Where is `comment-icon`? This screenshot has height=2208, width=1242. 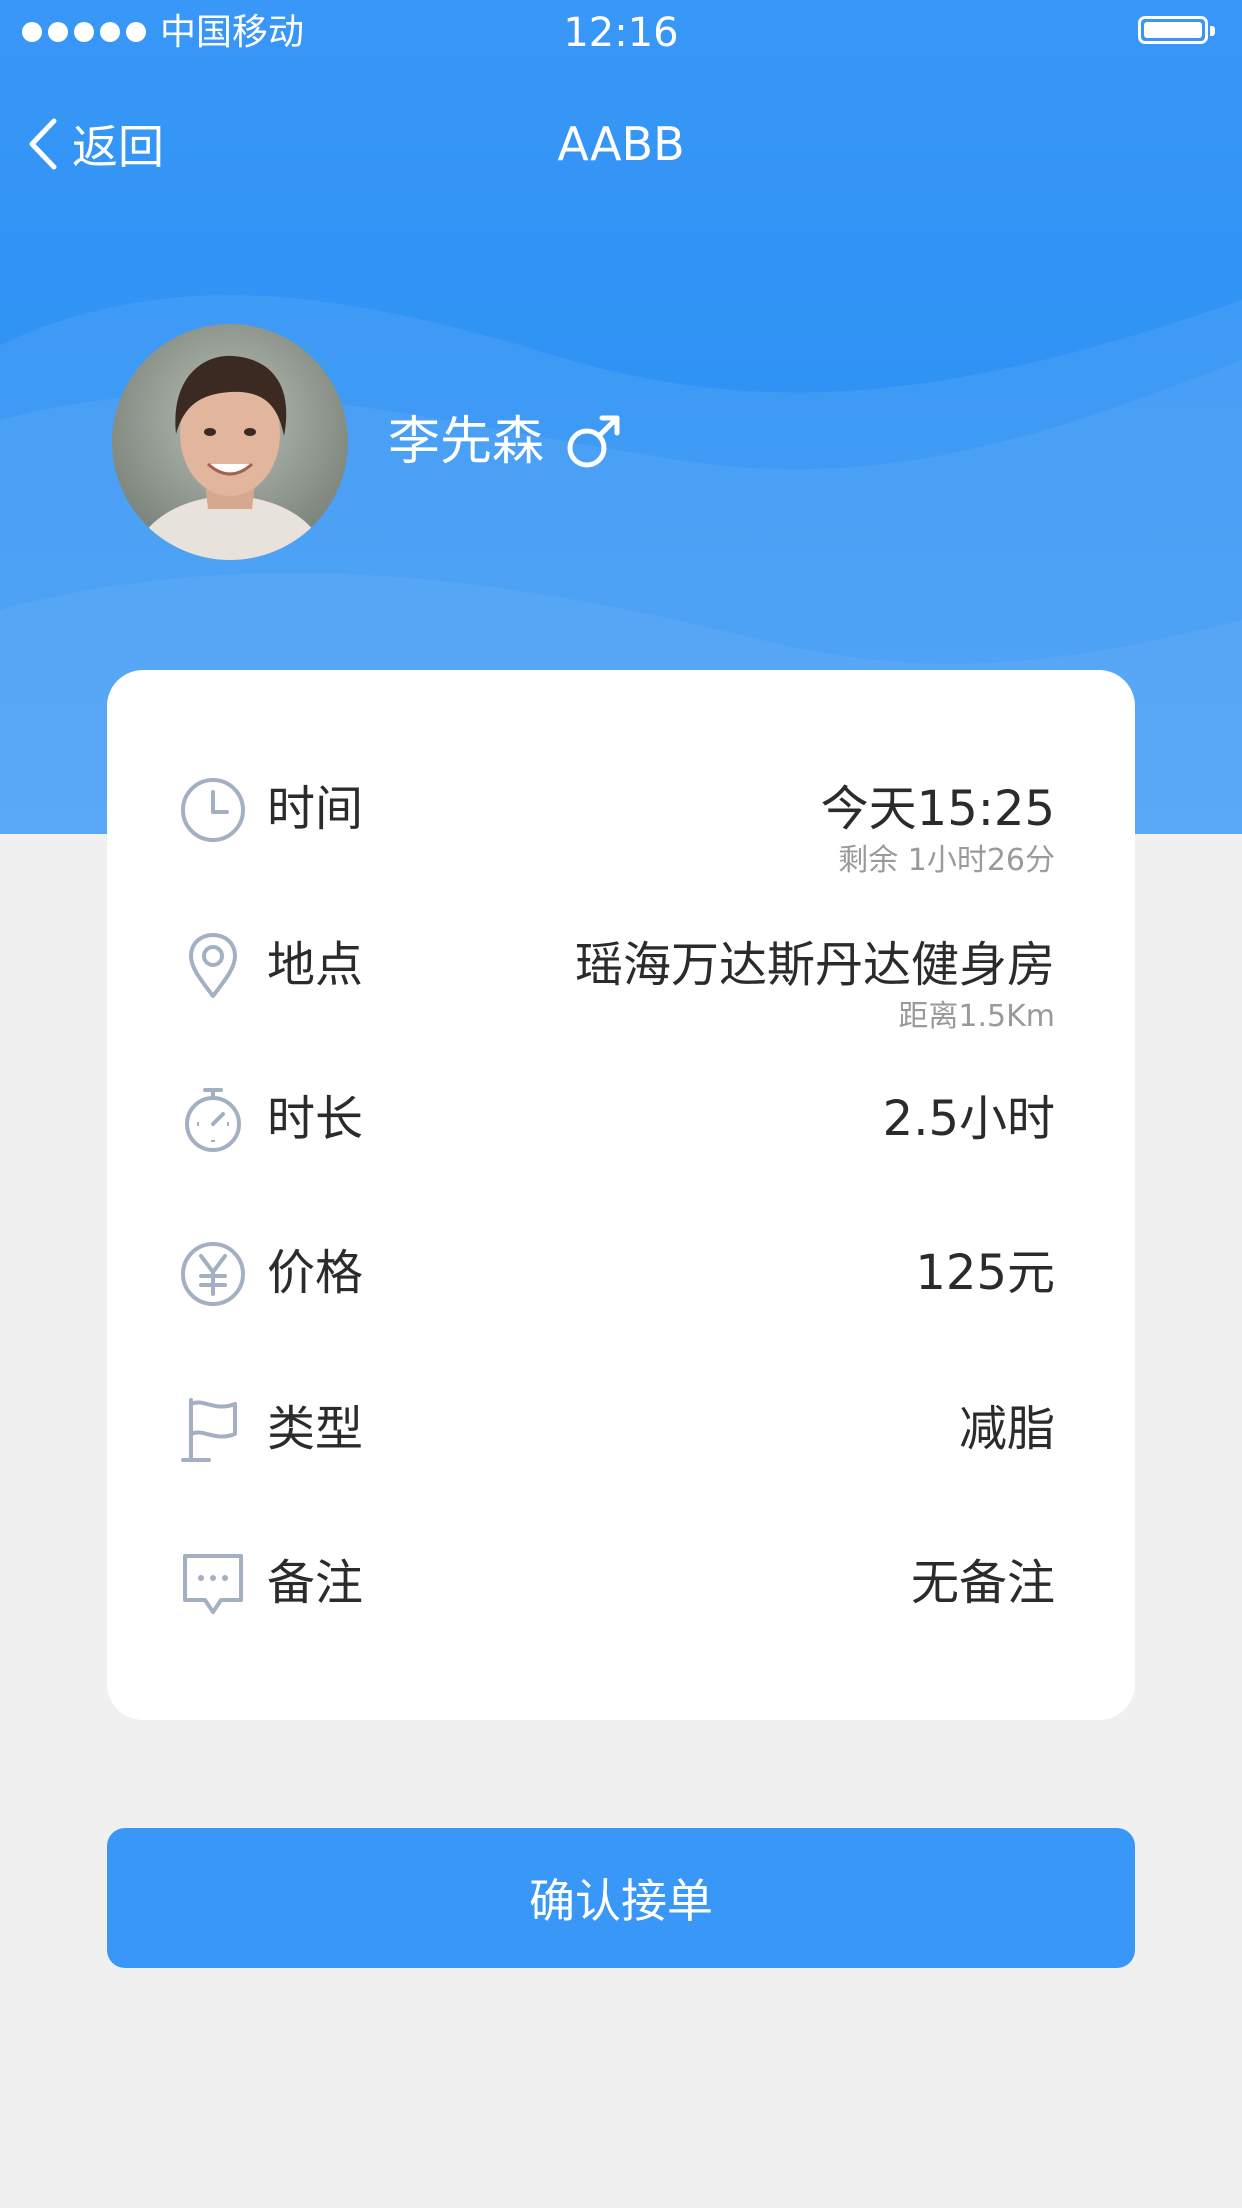
comment-icon is located at coordinates (213, 1584).